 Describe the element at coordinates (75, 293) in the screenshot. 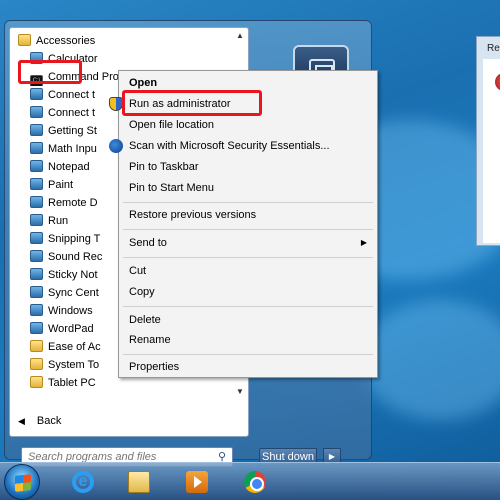

I see `program-sync-center: Sync Cent` at that location.